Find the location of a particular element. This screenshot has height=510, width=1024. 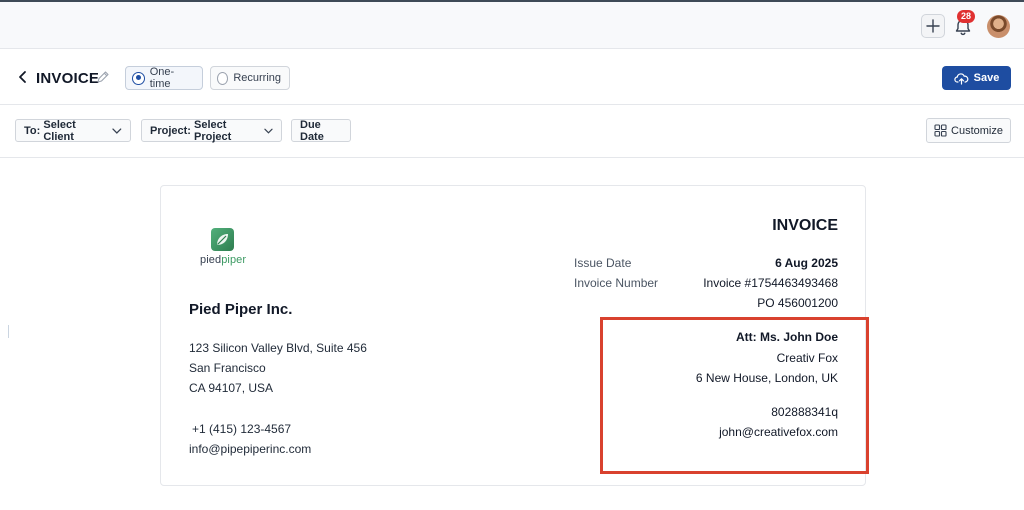

company-address-line3: CA 94107, USA is located at coordinates (231, 388).